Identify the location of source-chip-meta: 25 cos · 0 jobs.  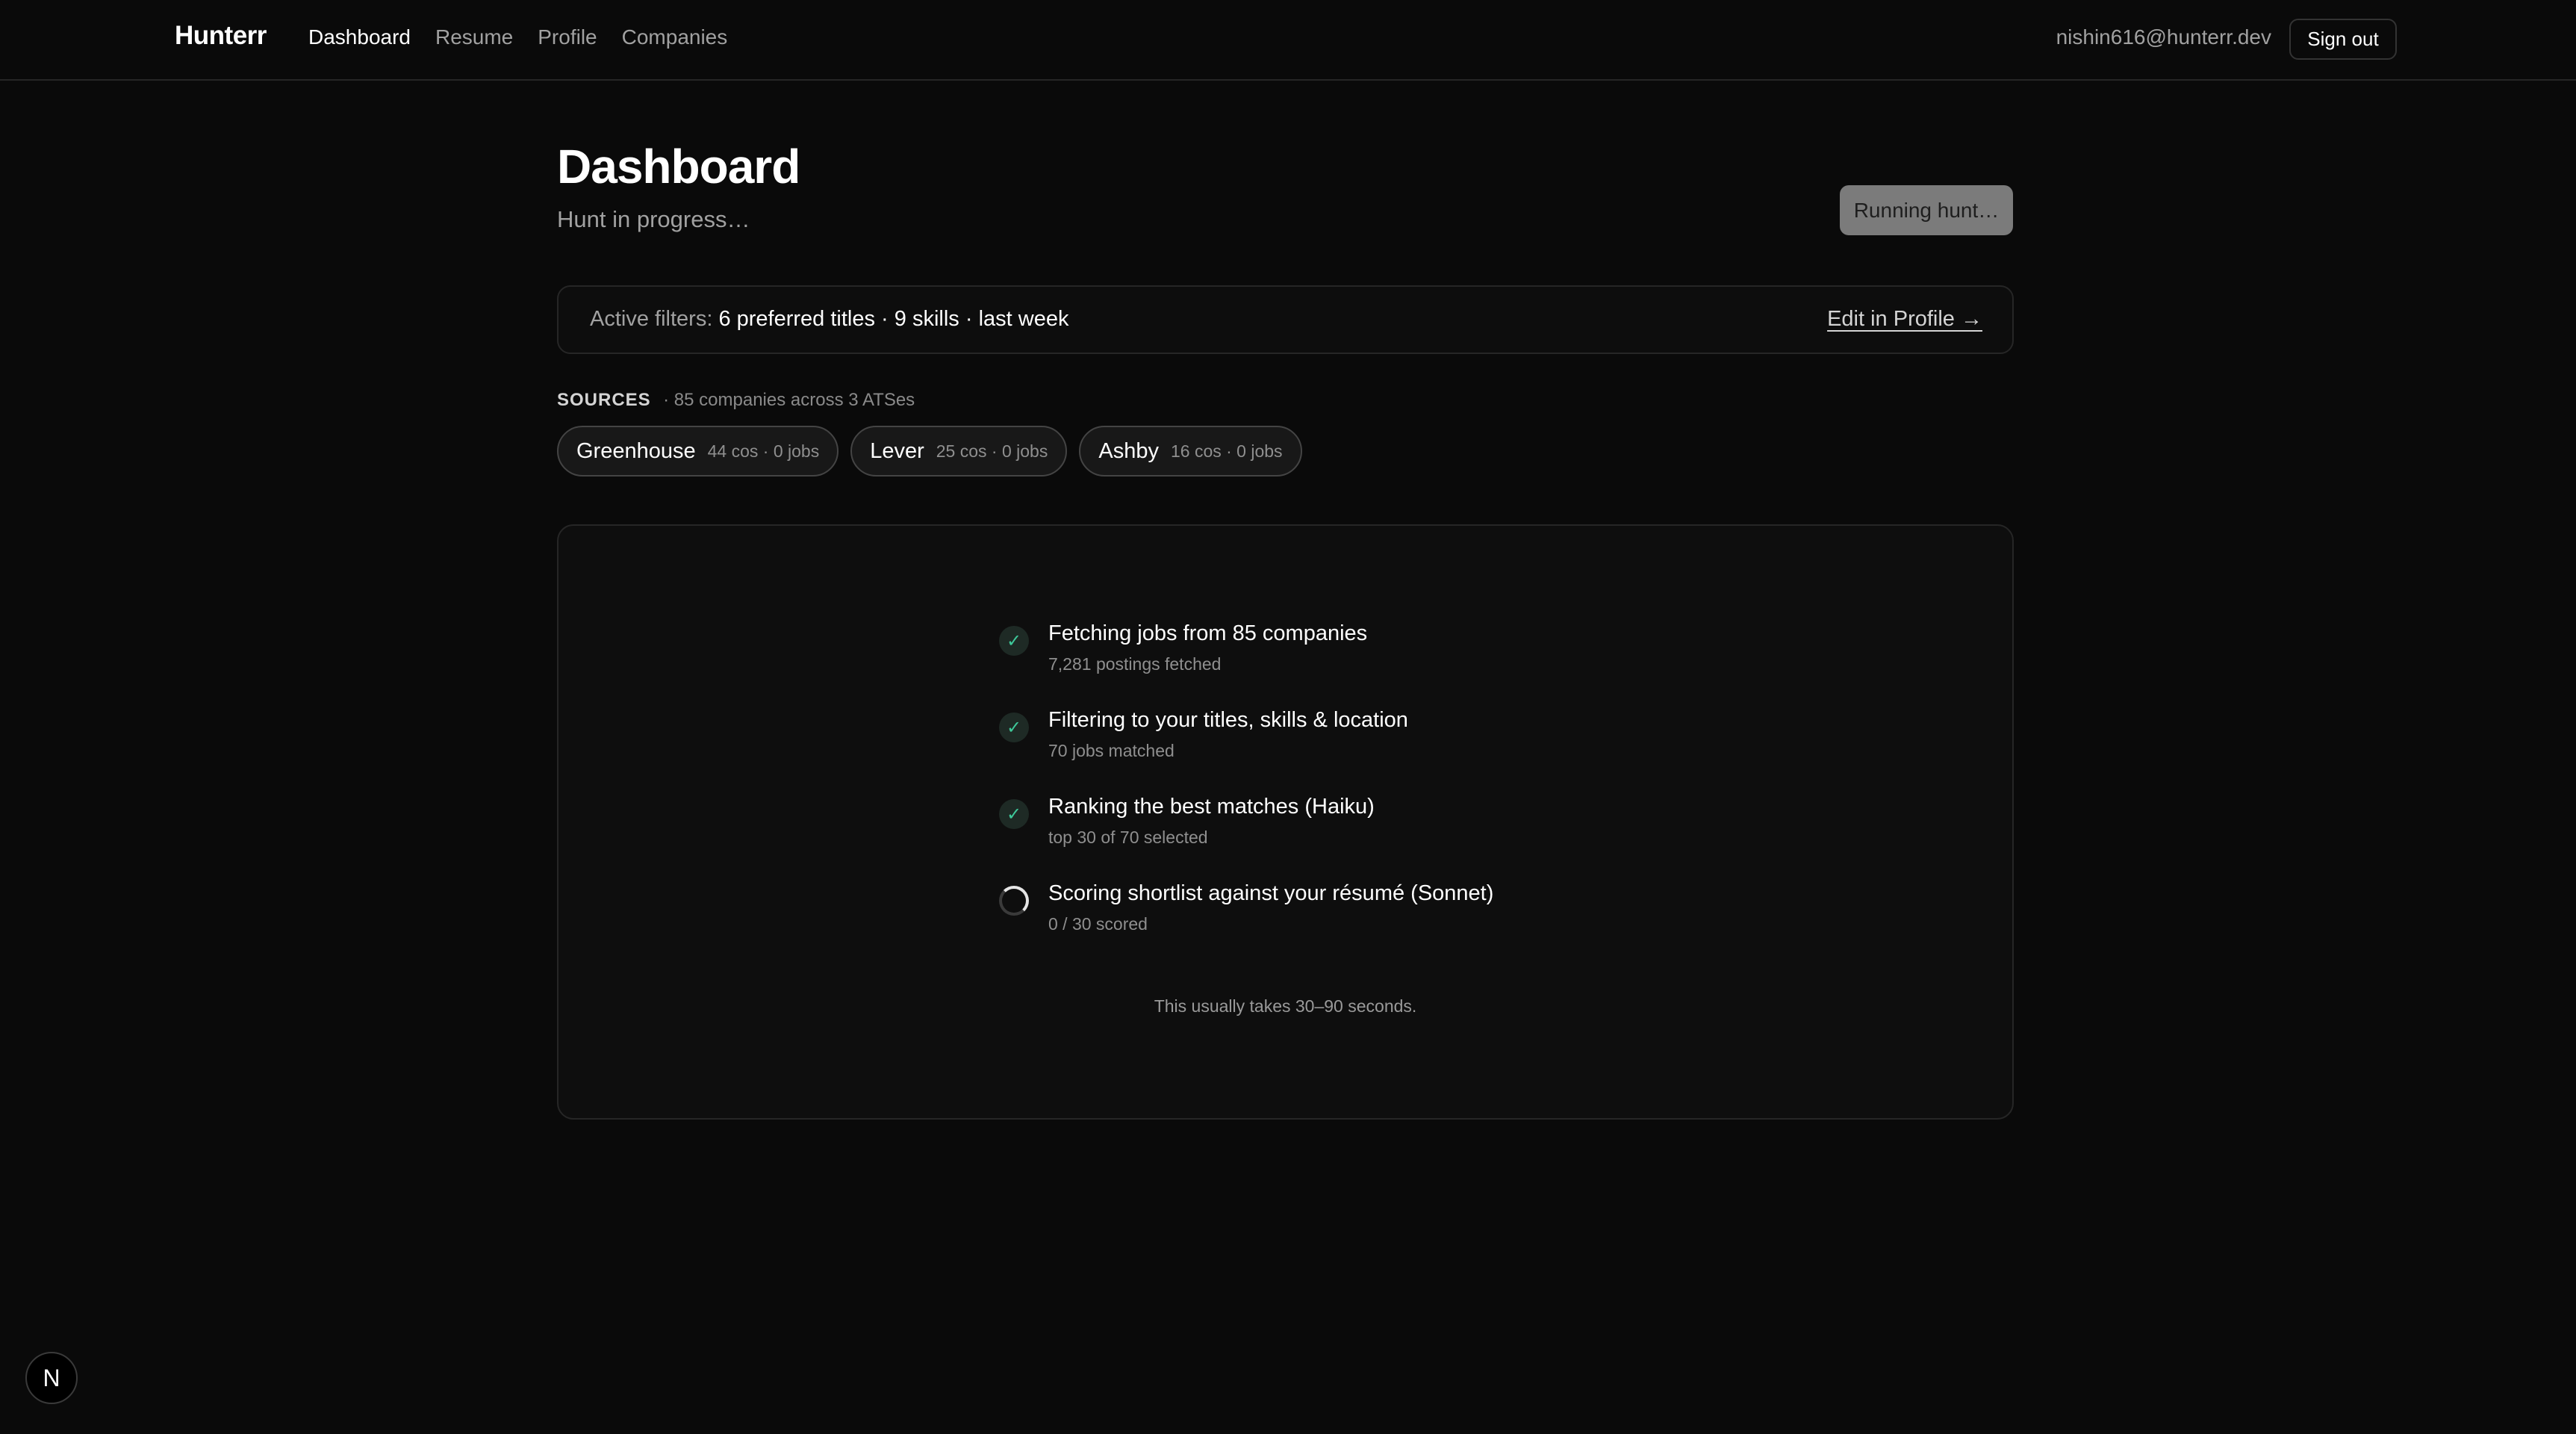
(992, 451).